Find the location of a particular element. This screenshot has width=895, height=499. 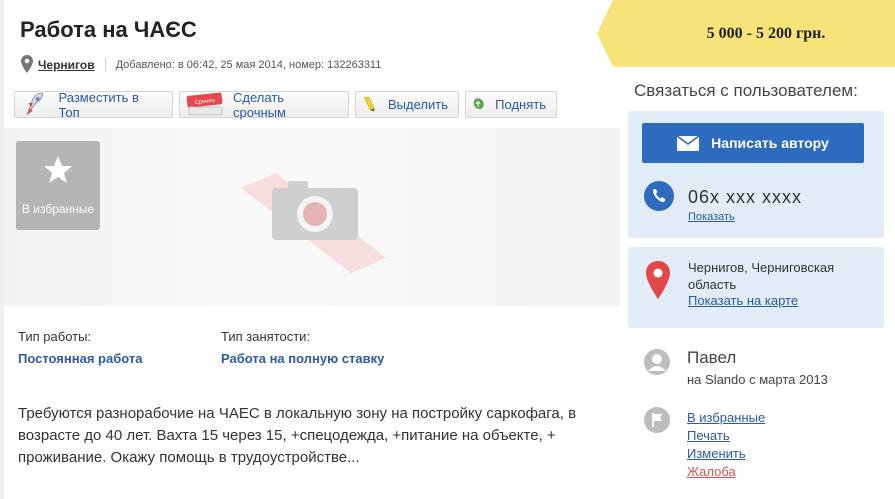

favorites-label: В избранные is located at coordinates (58, 209).